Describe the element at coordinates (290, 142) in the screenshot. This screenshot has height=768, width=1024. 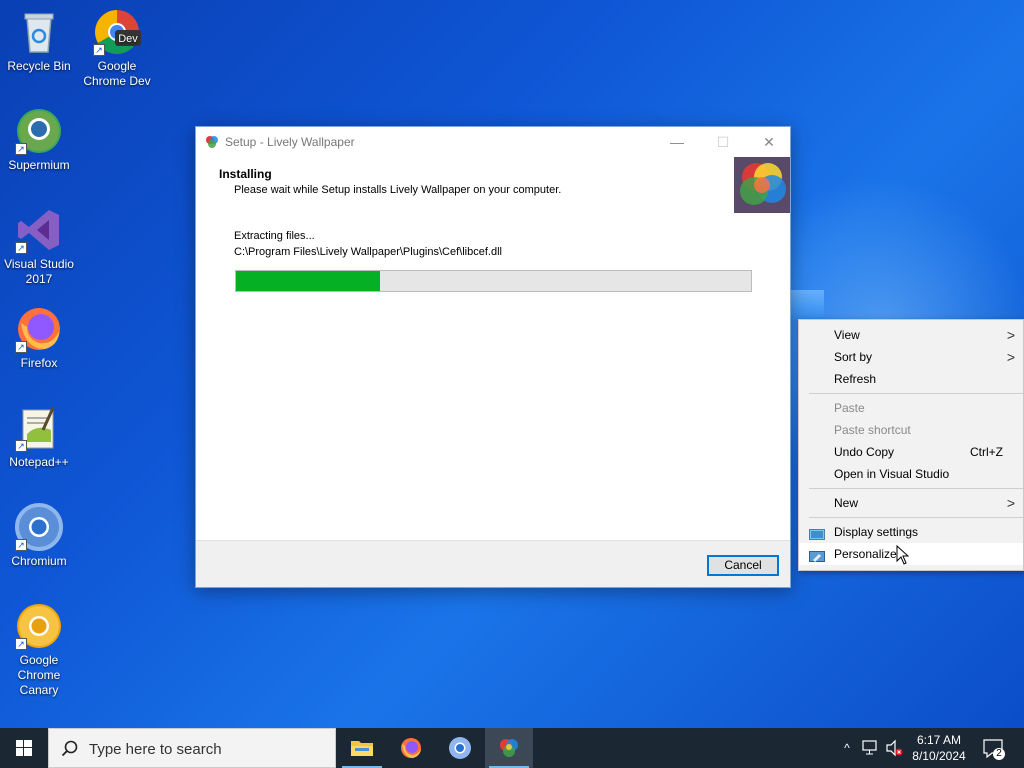
I see `window-title: Setup - Lively Wallpaper` at that location.